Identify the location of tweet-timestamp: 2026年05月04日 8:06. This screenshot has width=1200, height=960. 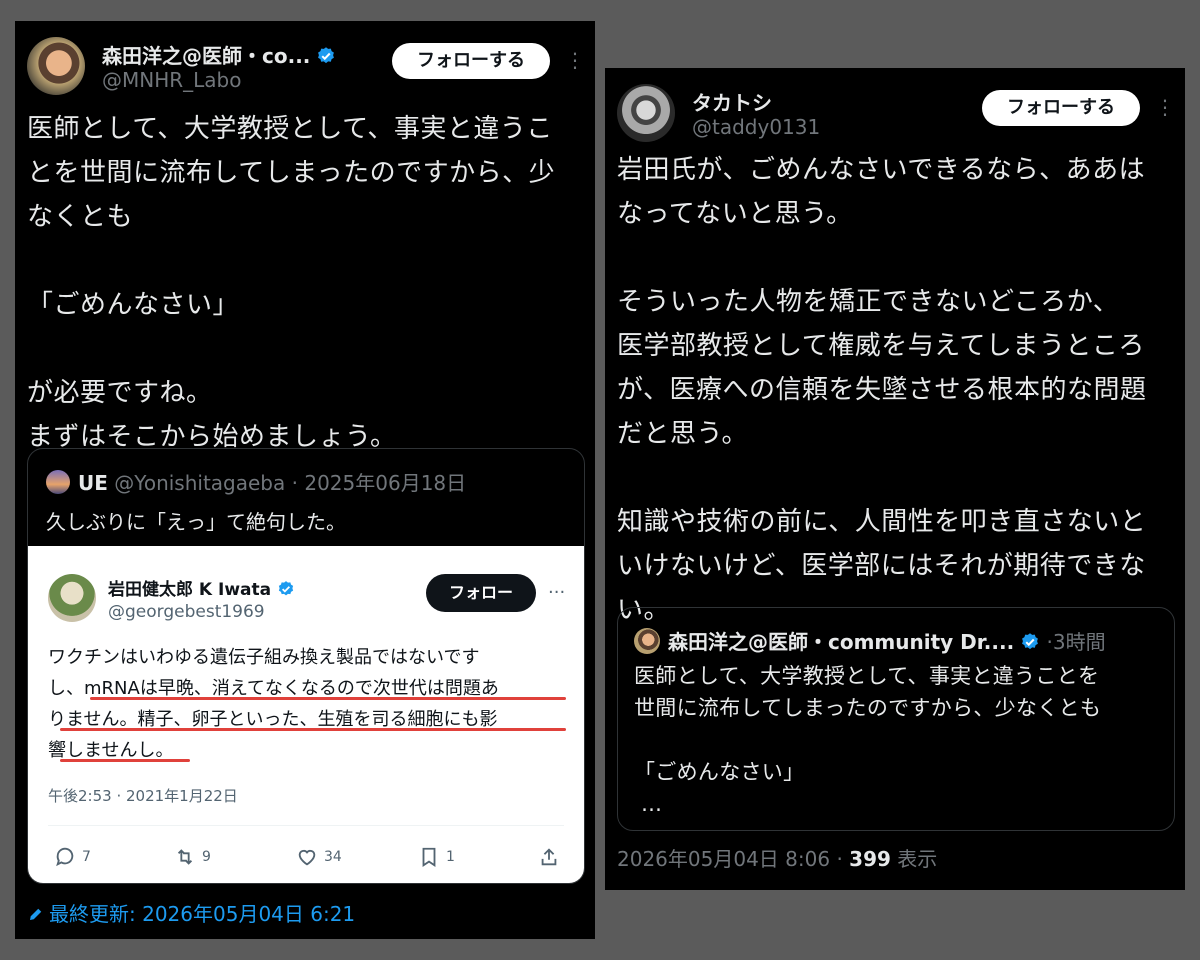
(723, 859).